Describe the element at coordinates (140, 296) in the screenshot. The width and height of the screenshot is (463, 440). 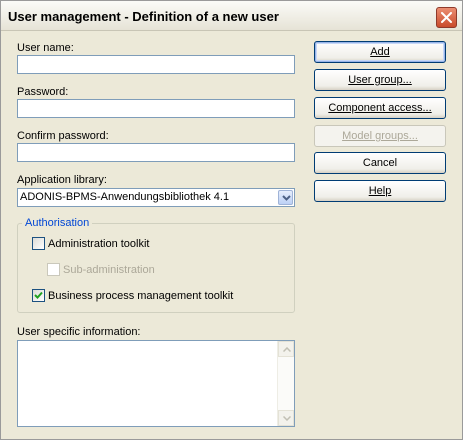
I see `bpm-toolkit-label: Business process management toolkit` at that location.